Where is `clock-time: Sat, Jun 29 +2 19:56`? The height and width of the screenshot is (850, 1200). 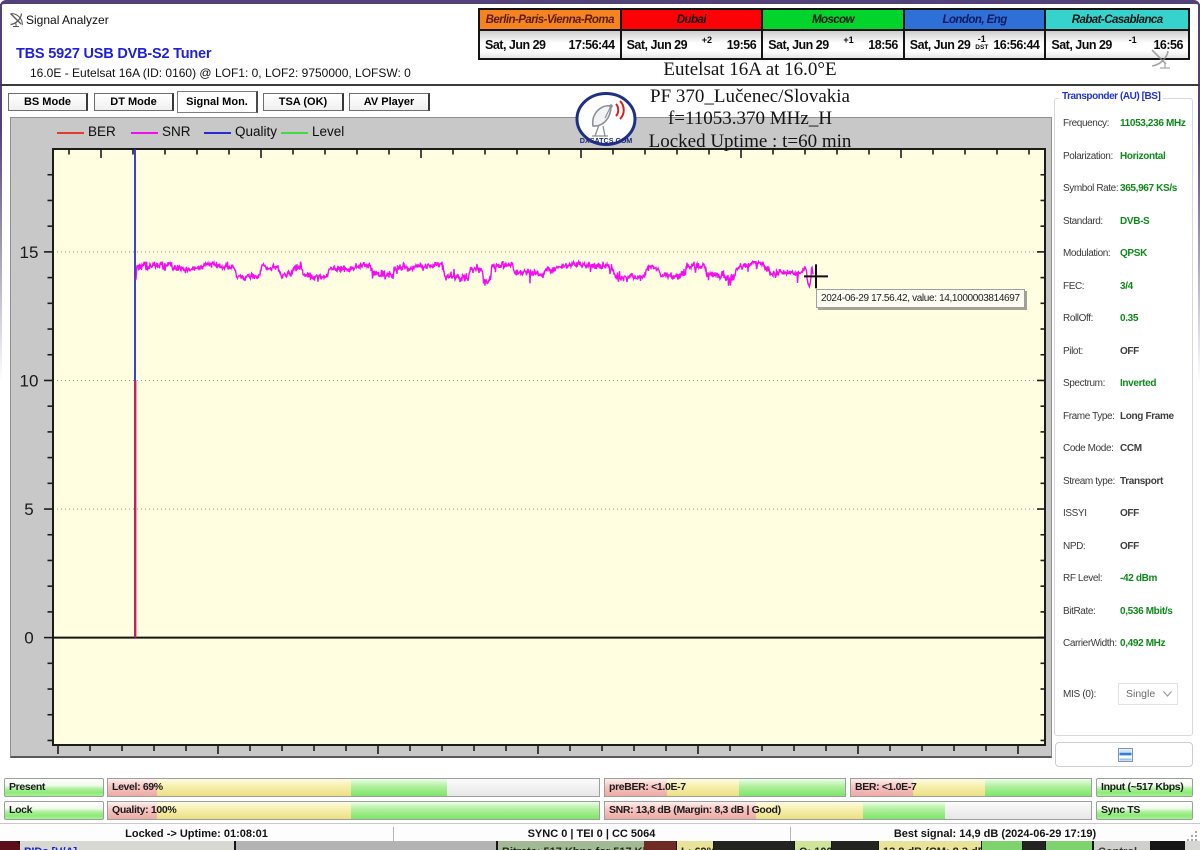 clock-time: Sat, Jun 29 +2 19:56 is located at coordinates (691, 44).